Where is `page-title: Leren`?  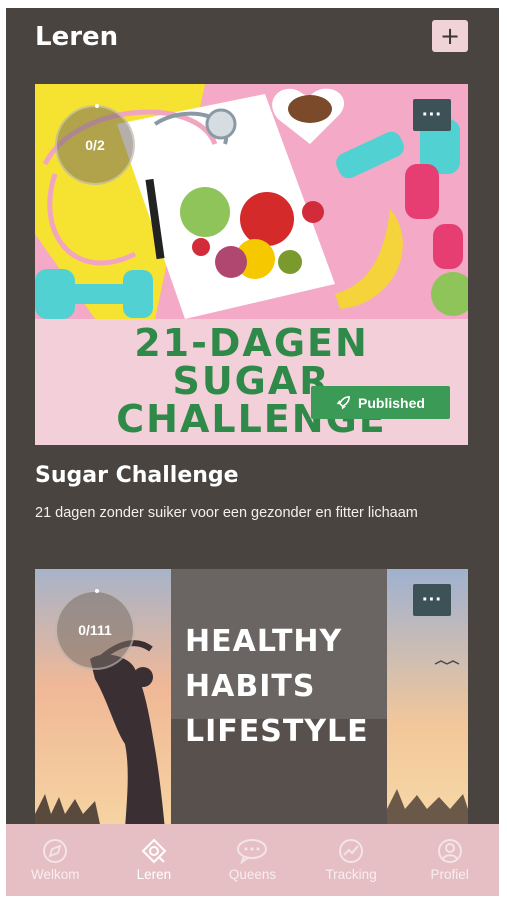 page-title: Leren is located at coordinates (77, 37).